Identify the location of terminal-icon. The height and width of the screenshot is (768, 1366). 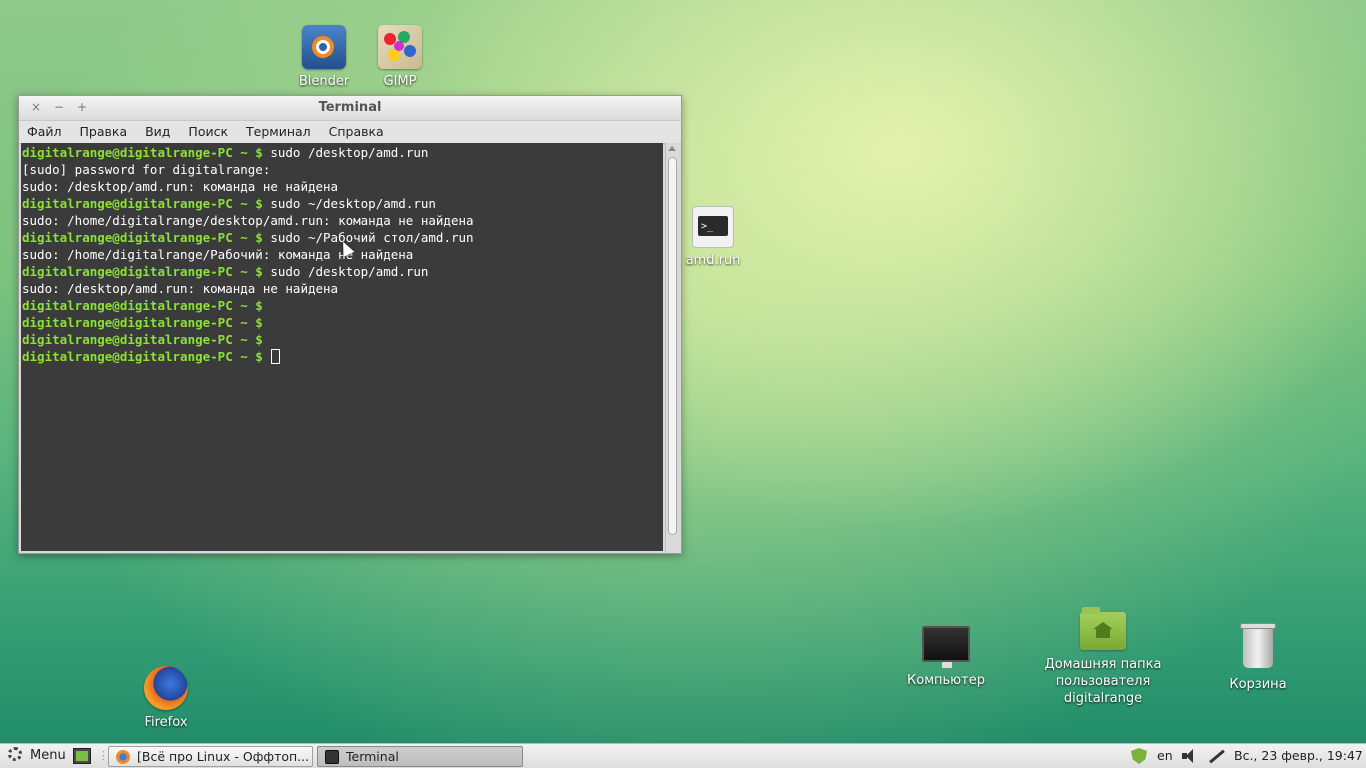
(332, 757).